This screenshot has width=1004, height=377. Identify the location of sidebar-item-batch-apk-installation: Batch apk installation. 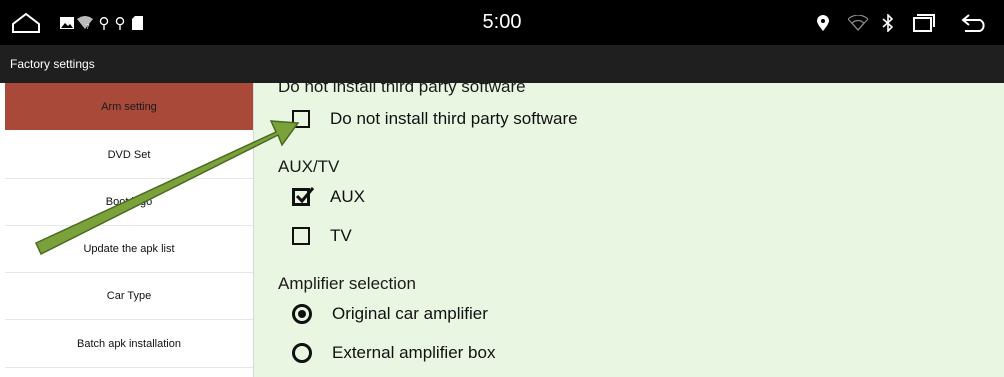
(129, 344).